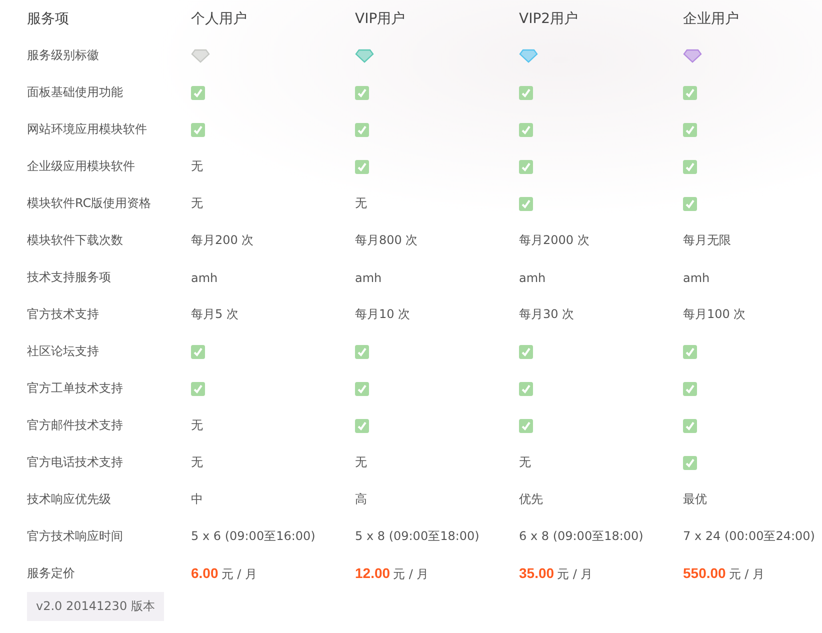 Image resolution: width=822 pixels, height=633 pixels. I want to click on column-header: 服务项, so click(48, 19).